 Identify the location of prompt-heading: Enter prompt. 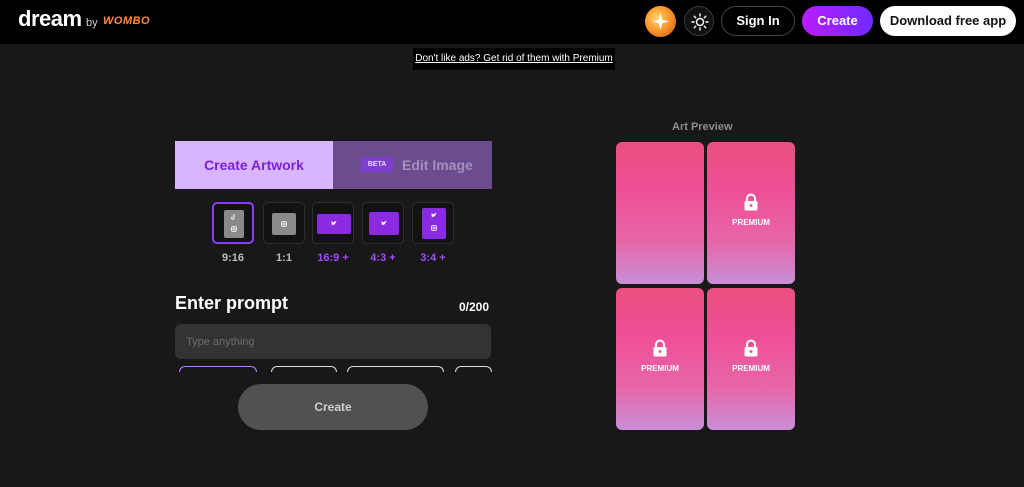
(232, 303).